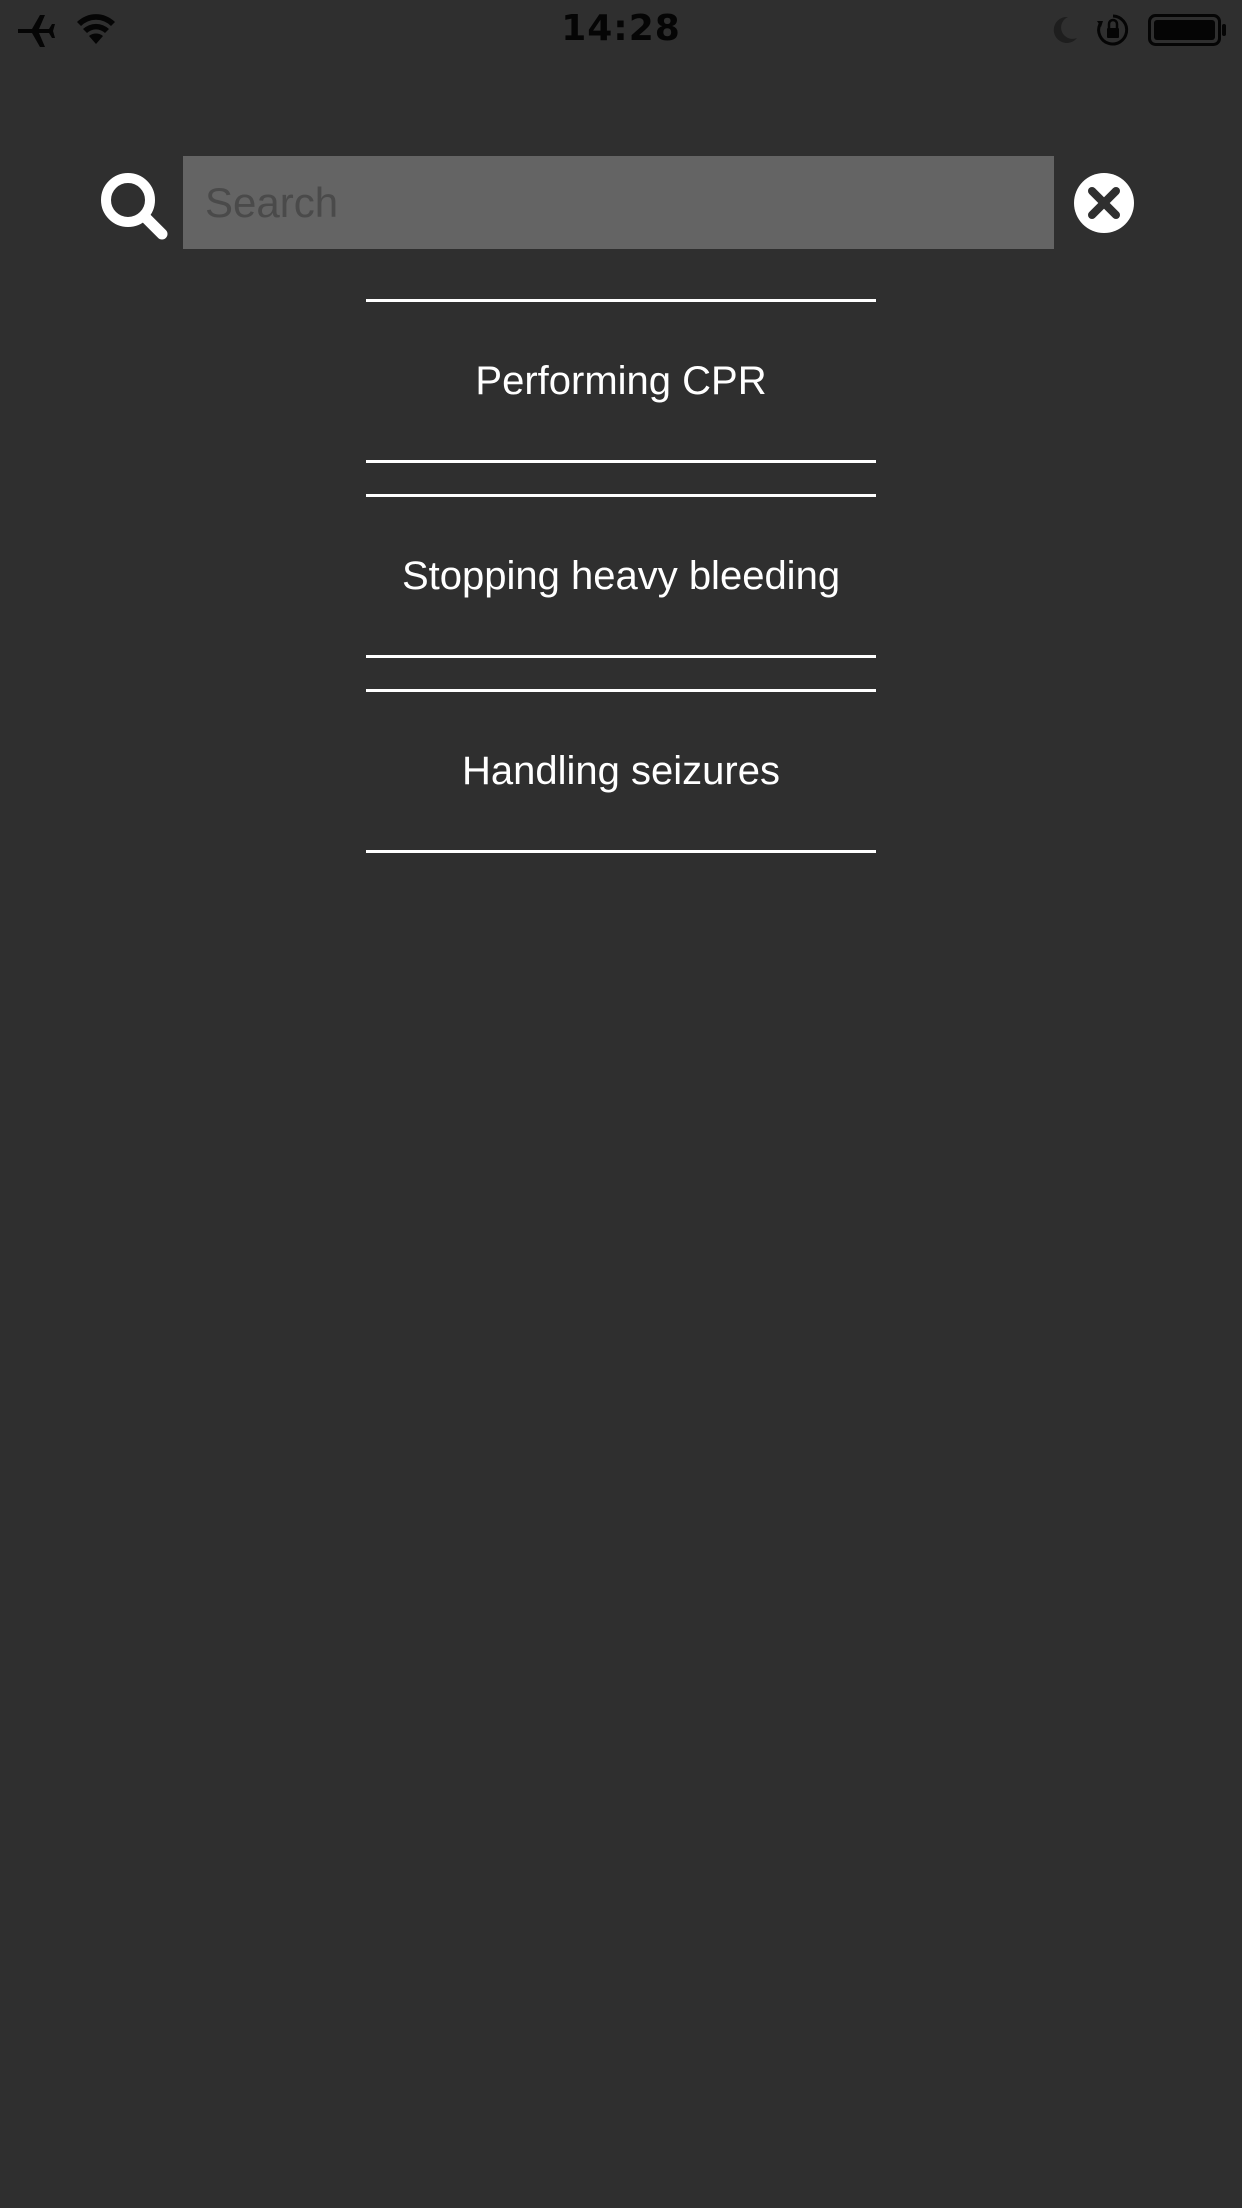  What do you see at coordinates (621, 30) in the screenshot?
I see `status-bar: 14:28` at bounding box center [621, 30].